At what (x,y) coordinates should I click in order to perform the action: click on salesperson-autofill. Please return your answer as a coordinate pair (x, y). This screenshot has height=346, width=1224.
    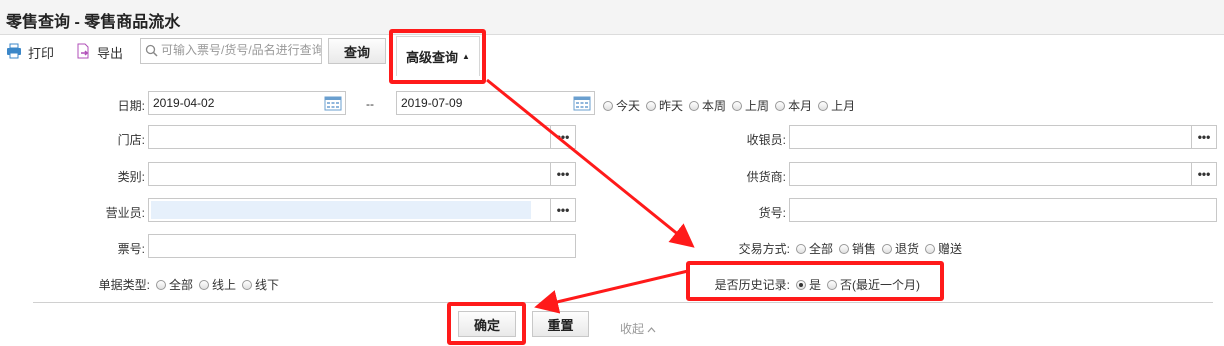
    Looking at the image, I should click on (341, 210).